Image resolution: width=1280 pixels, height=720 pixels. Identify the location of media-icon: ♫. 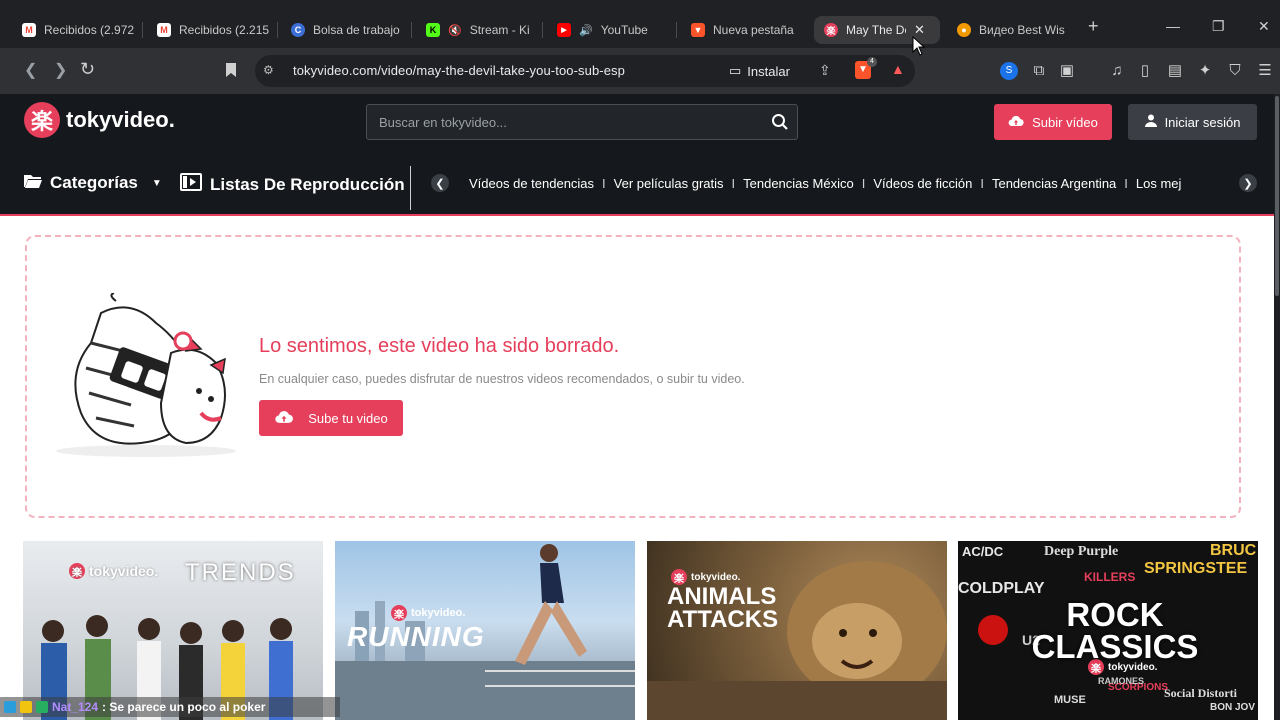
(1117, 71).